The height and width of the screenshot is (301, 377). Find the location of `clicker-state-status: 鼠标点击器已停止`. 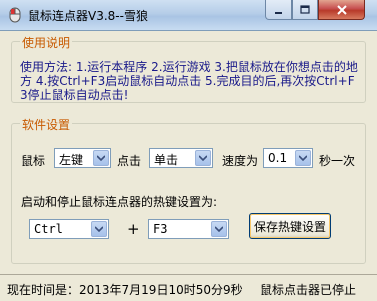

clicker-state-status: 鼠标点击器已停止 is located at coordinates (308, 290).